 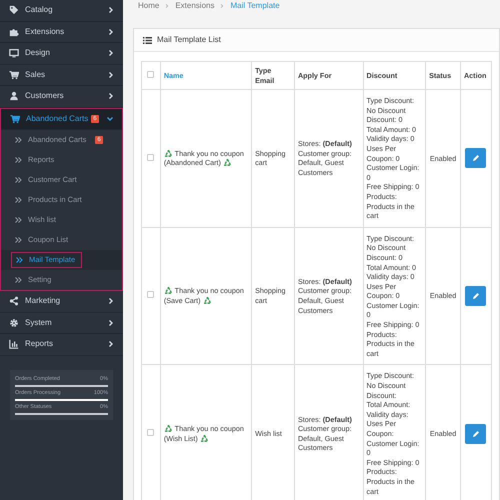 I want to click on monitor-icon, so click(x=14, y=53).